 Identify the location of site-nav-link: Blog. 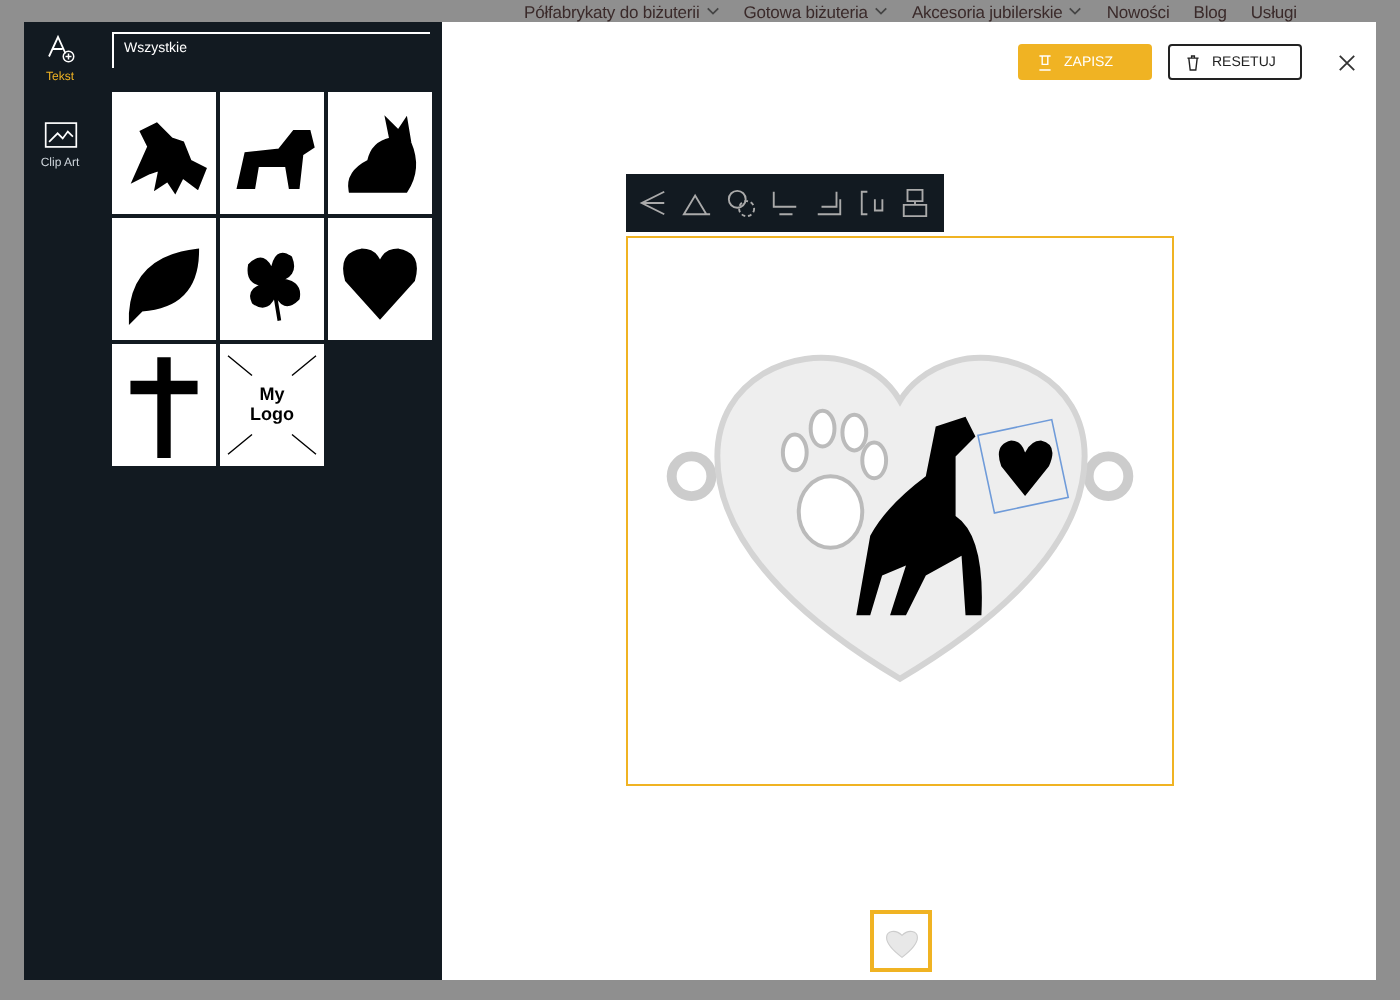
(1210, 11).